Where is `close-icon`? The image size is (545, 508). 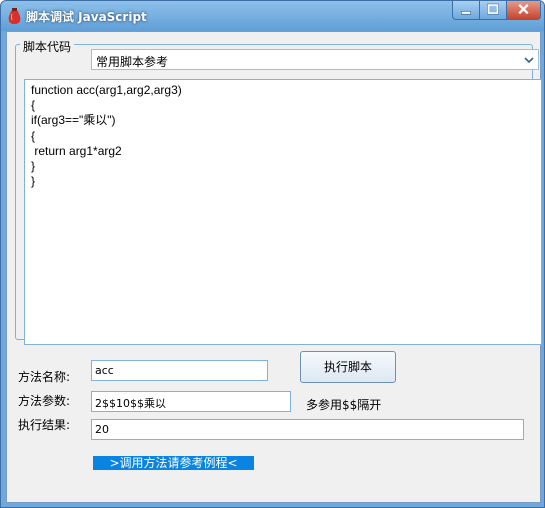
close-icon is located at coordinates (523, 9).